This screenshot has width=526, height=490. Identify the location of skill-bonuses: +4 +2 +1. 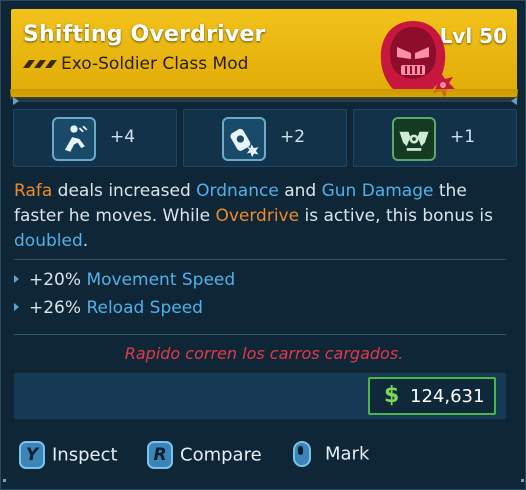
(265, 140).